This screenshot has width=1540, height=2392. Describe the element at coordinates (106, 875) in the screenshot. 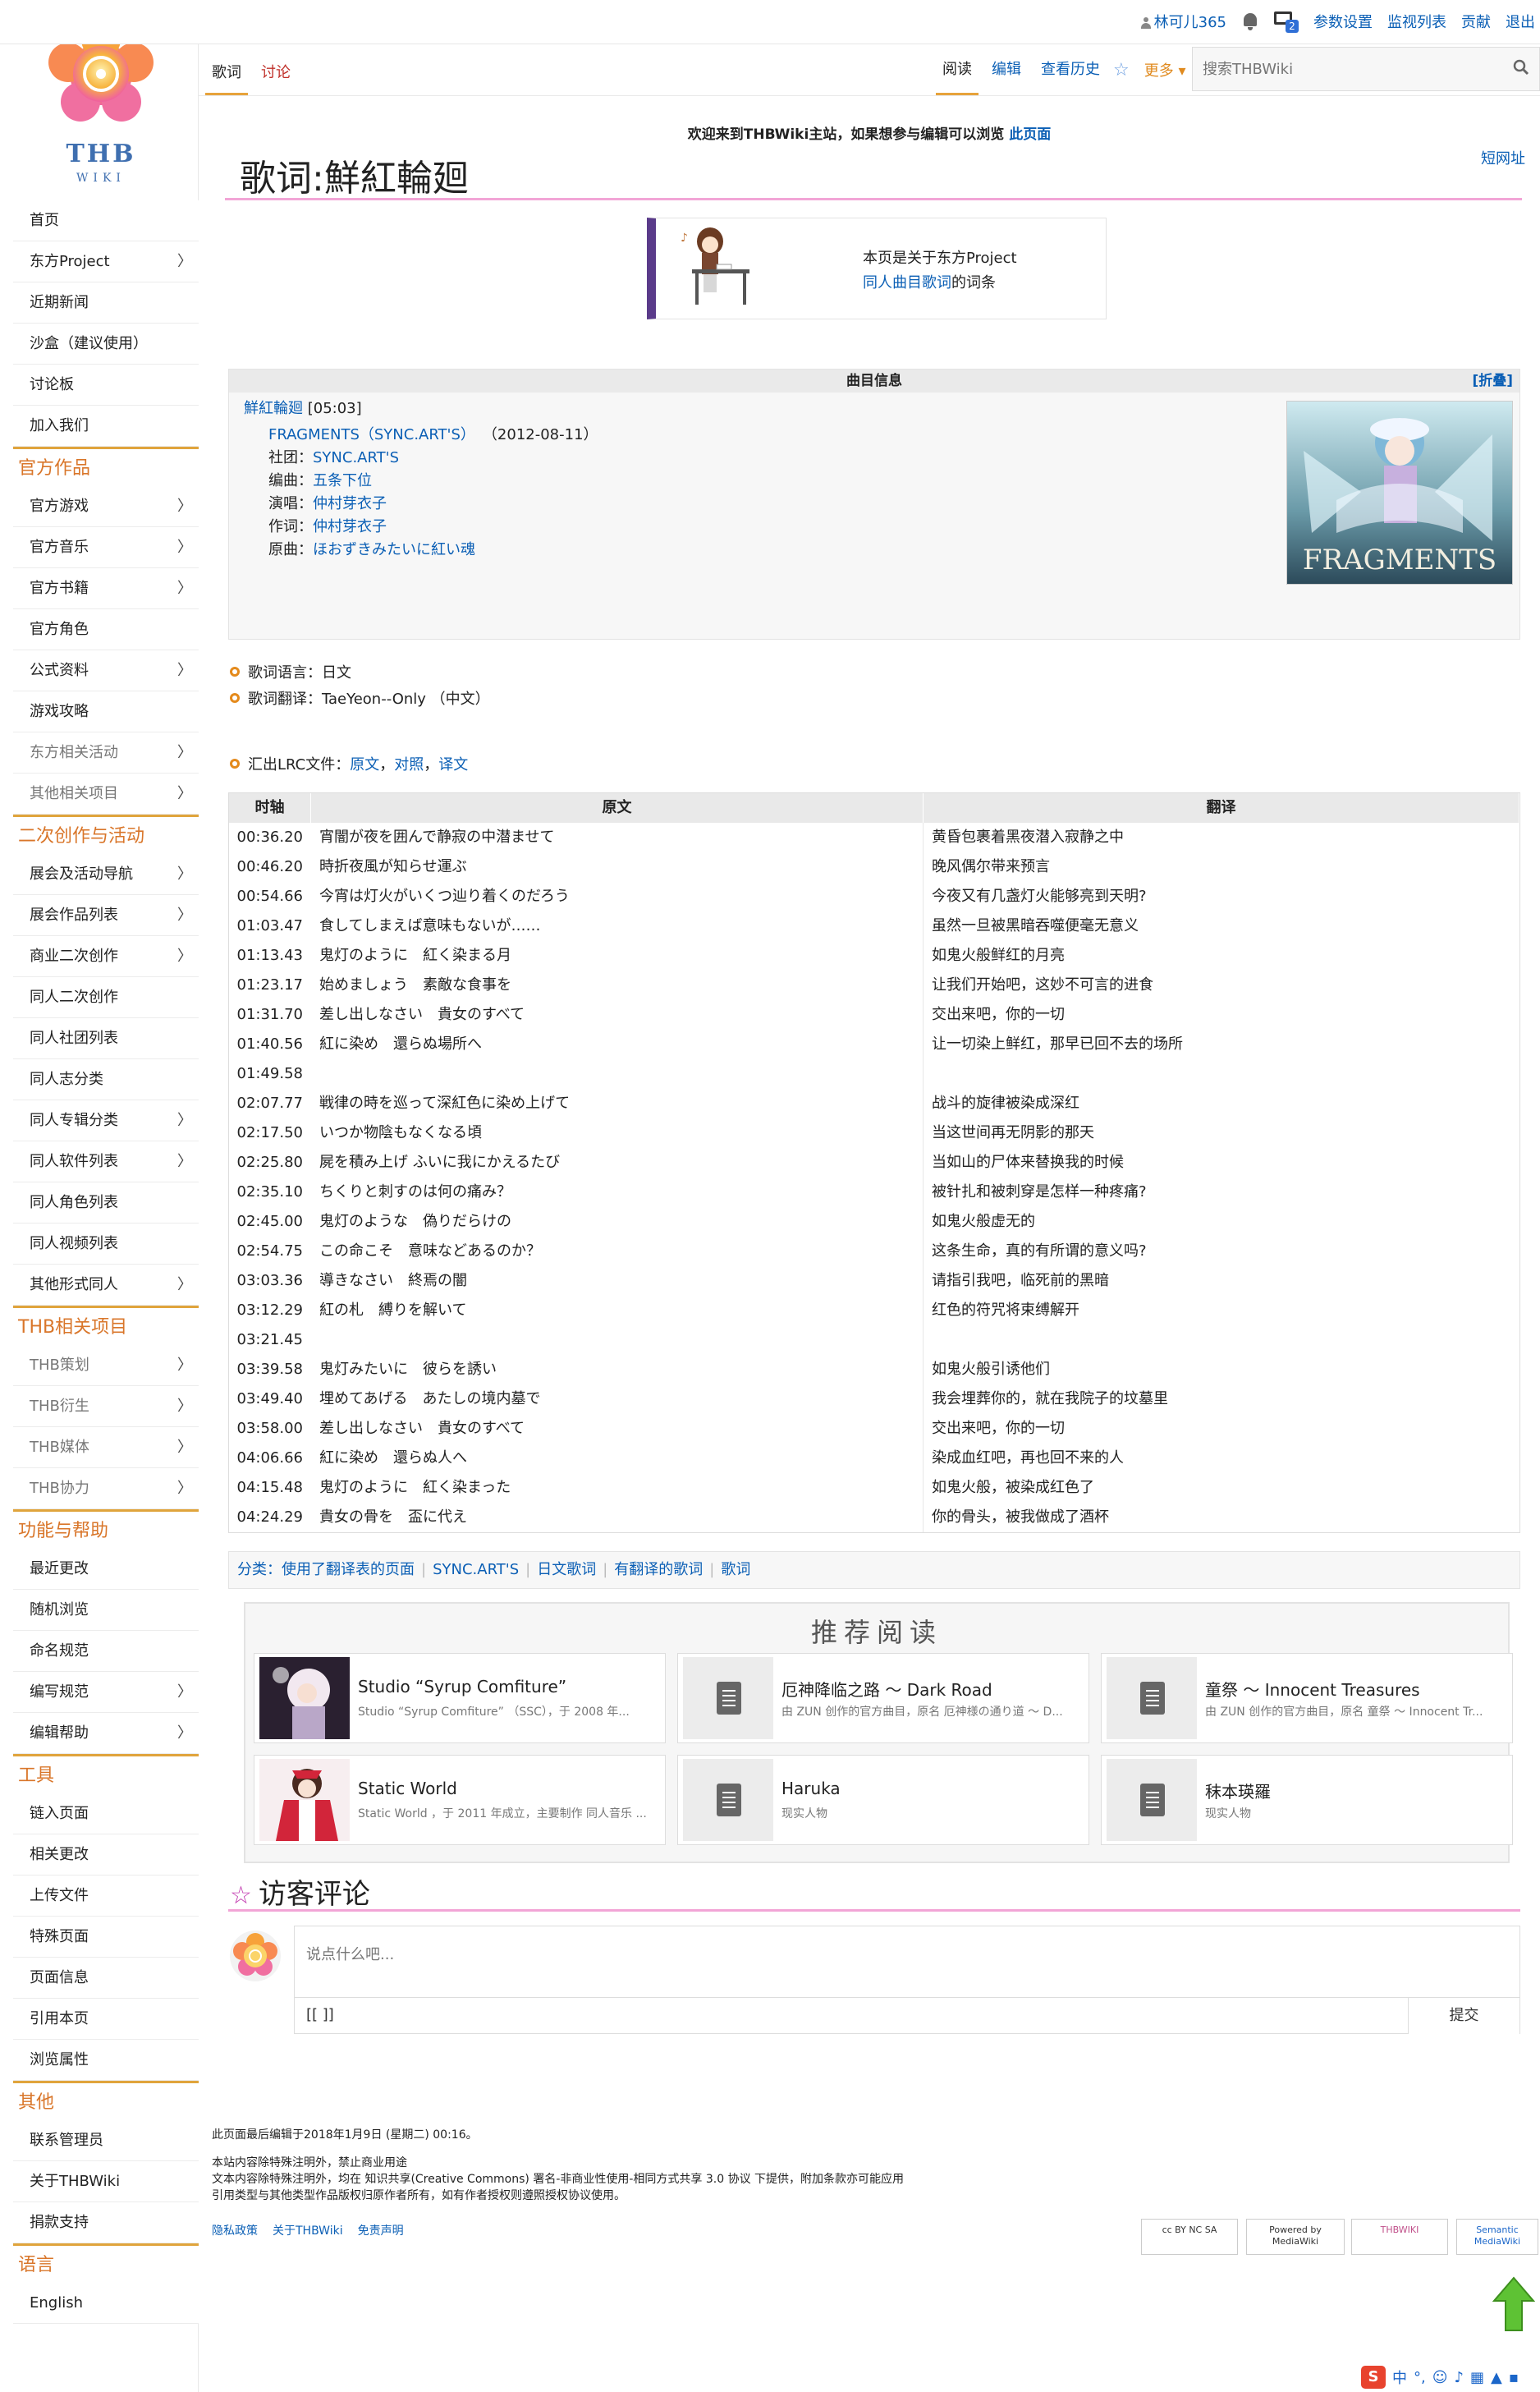

I see `sidebar-section-item: 展会及活动导航 〉` at that location.